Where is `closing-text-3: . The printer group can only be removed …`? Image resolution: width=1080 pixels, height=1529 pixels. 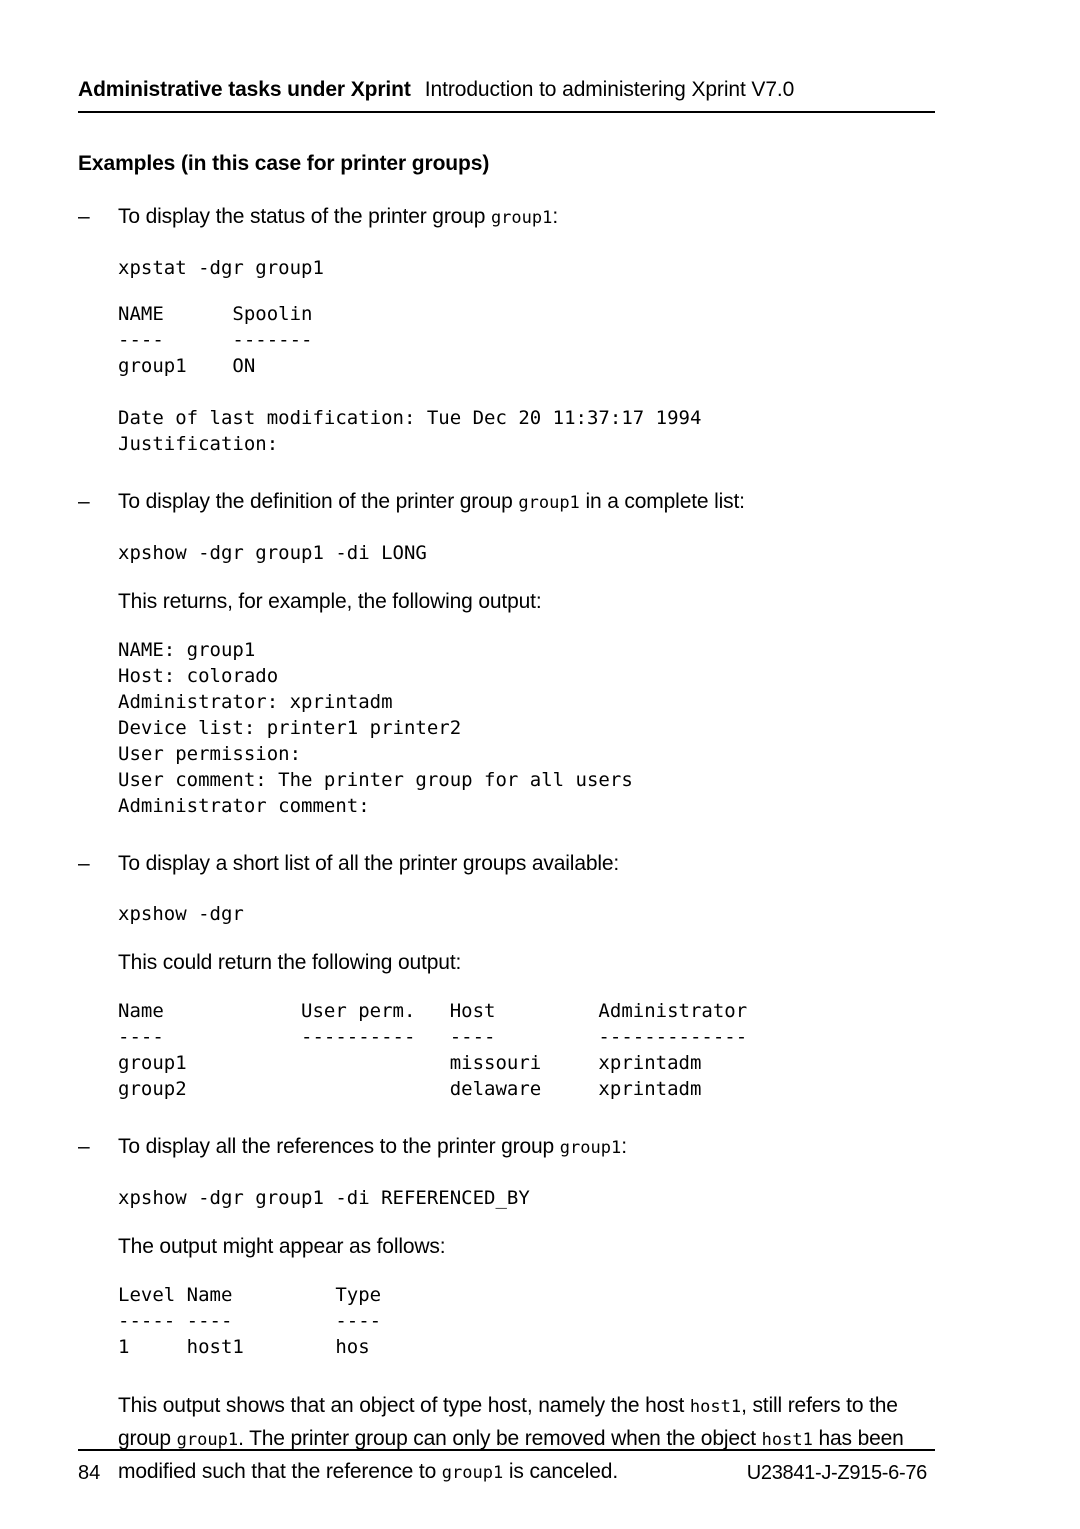 closing-text-3: . The printer group can only be removed … is located at coordinates (500, 1438).